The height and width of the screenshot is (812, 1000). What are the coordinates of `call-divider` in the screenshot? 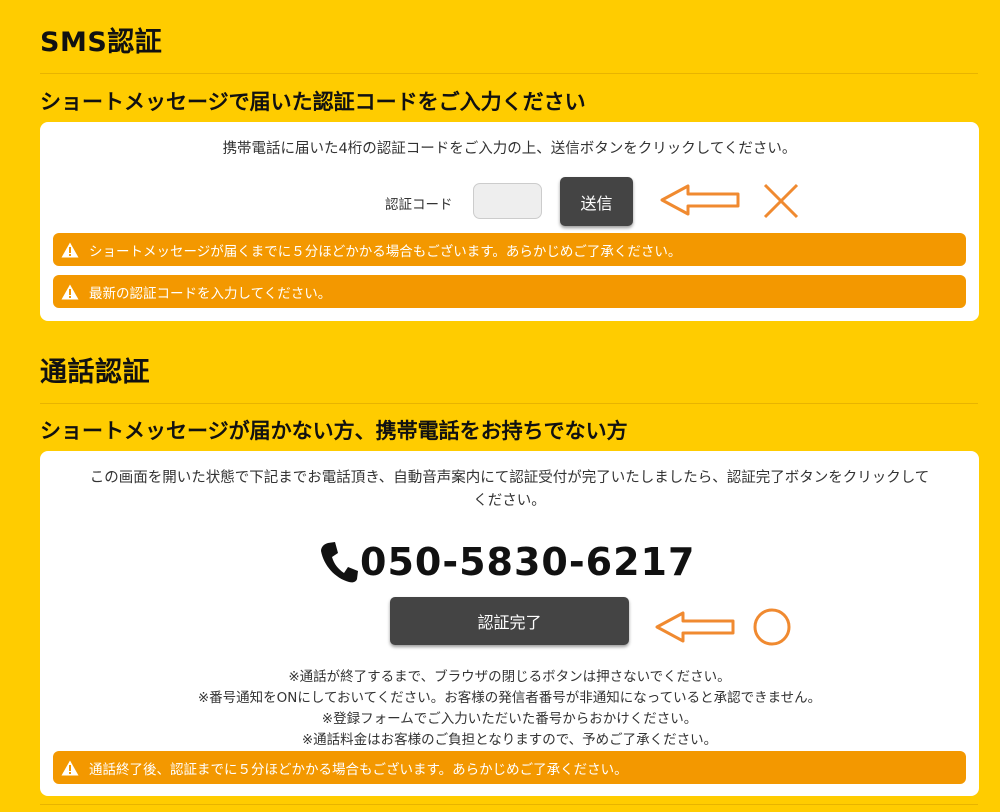 It's located at (509, 403).